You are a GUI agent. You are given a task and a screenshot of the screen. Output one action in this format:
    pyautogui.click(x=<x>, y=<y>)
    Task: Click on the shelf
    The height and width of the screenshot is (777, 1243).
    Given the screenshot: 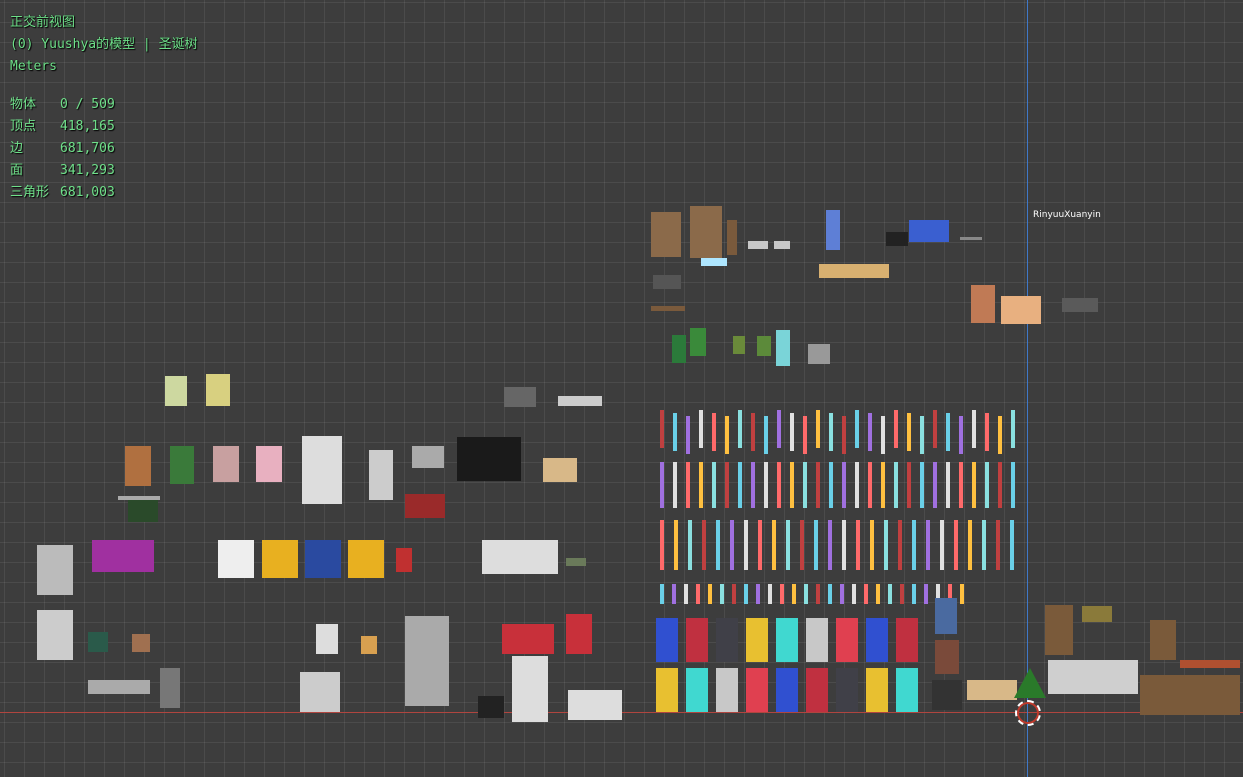 What is the action you would take?
    pyautogui.click(x=530, y=689)
    